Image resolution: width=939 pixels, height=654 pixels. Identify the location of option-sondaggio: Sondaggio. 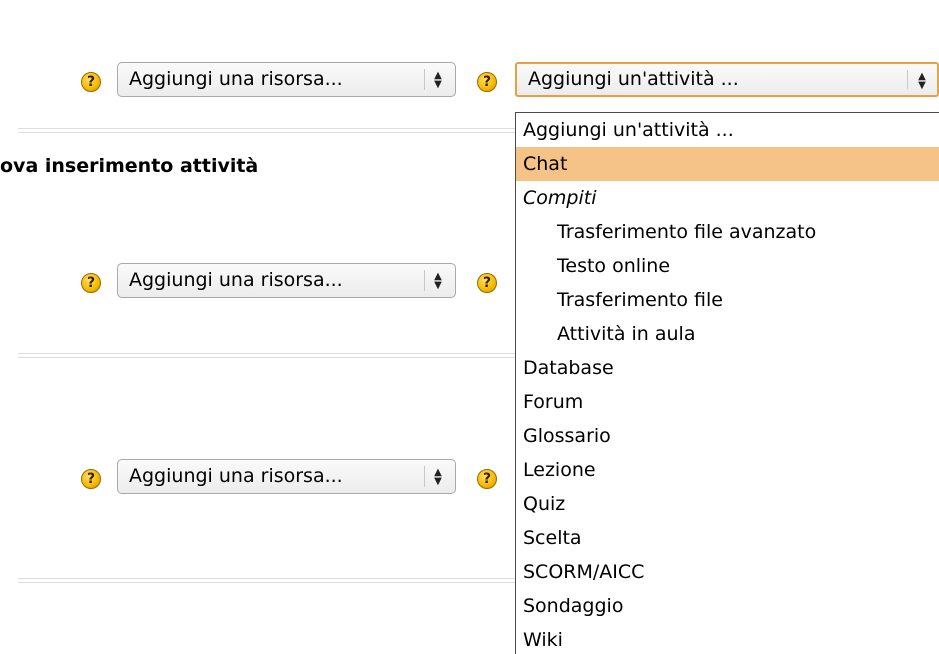
(727, 606).